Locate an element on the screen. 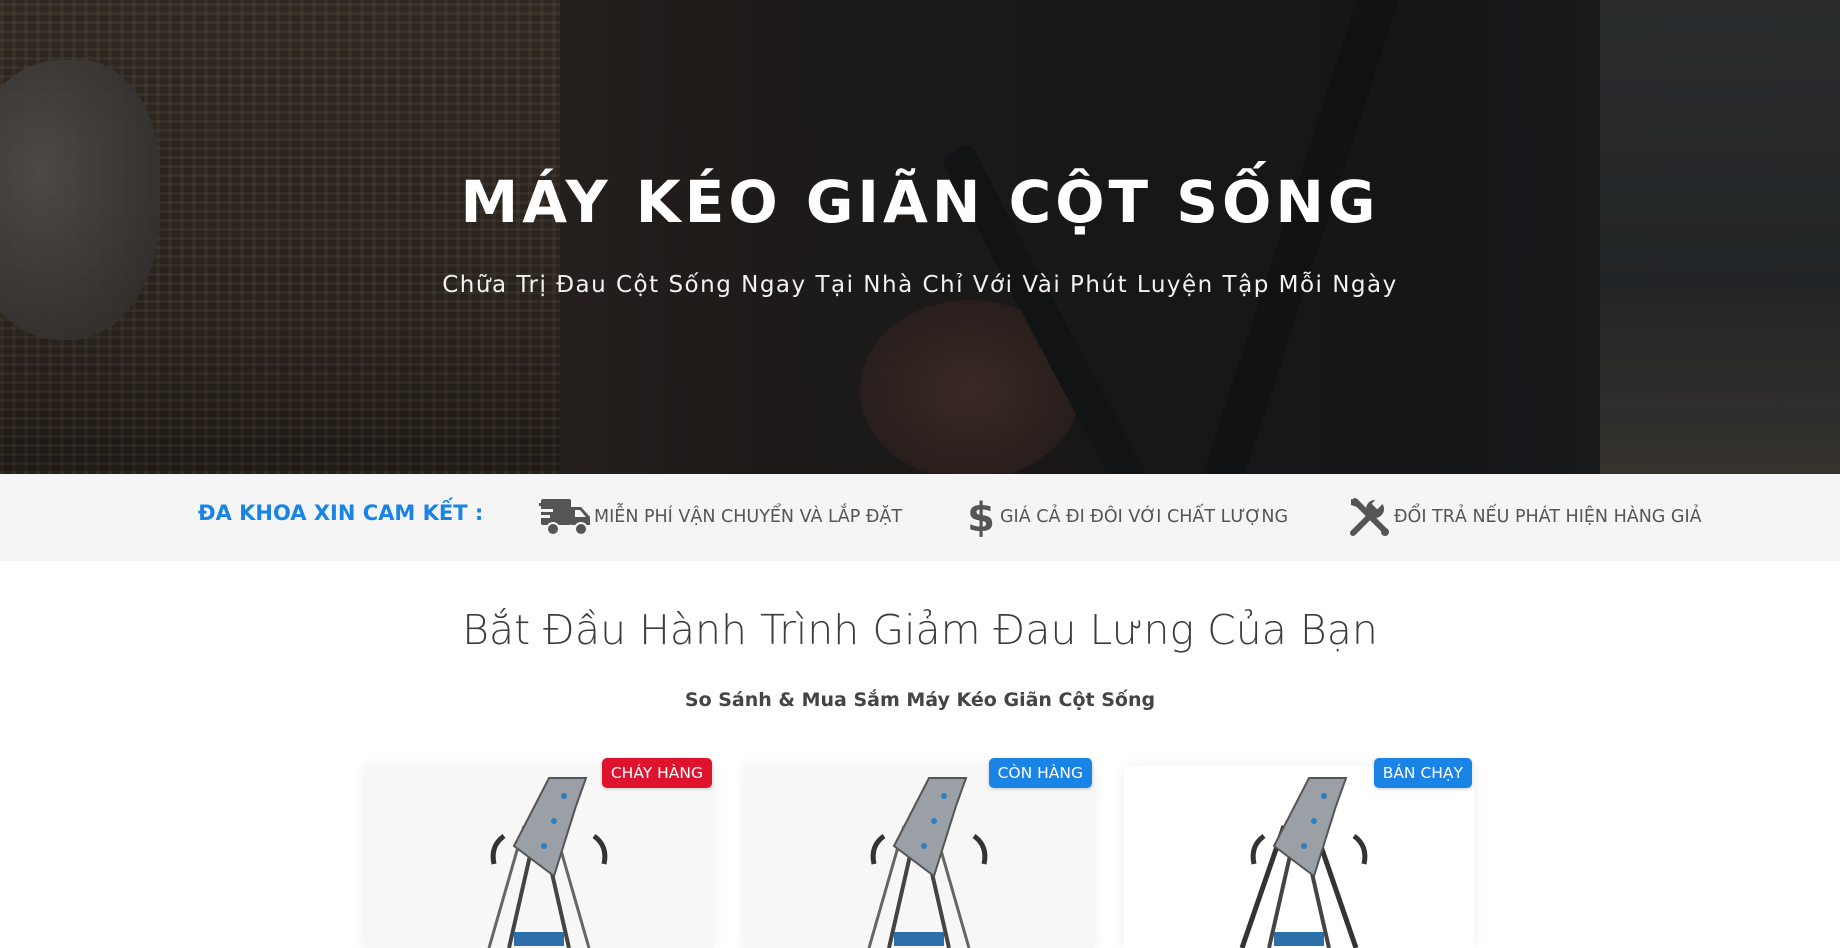 The width and height of the screenshot is (1840, 948). section-subtitle: So Sánh & Mua Sắm Máy Kéo Giãn Cột Sống is located at coordinates (920, 700).